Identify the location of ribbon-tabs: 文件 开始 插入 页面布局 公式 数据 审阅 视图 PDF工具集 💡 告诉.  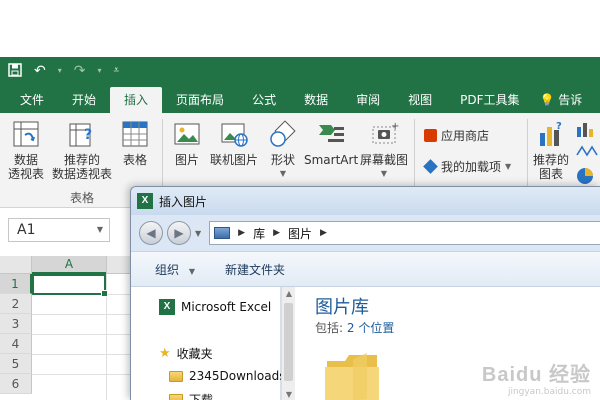
(300, 99).